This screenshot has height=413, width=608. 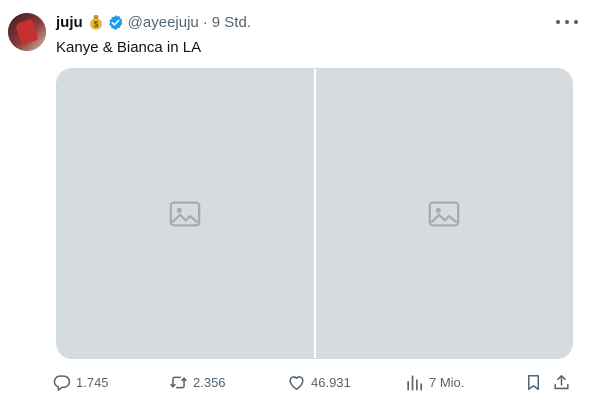 I want to click on money-bag-emoji-icon: $, so click(x=96, y=22).